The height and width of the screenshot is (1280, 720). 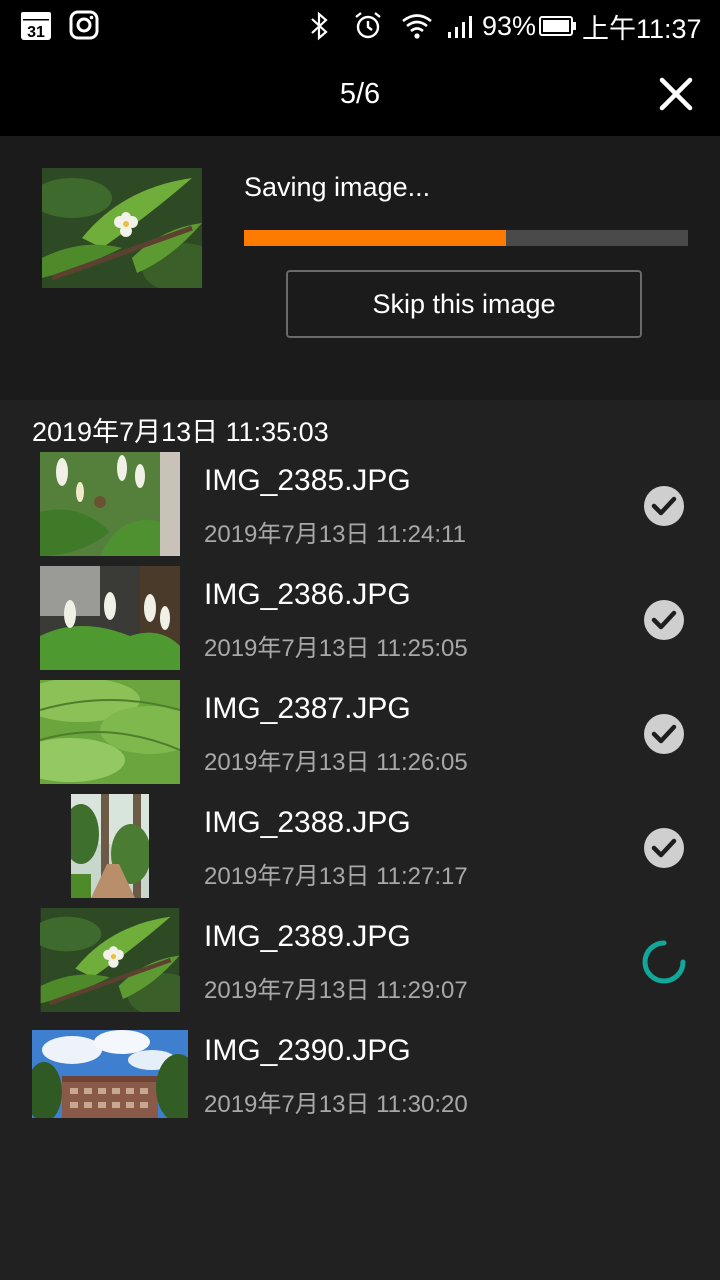 I want to click on item-filename: IMG_2389.JPG, so click(x=307, y=936).